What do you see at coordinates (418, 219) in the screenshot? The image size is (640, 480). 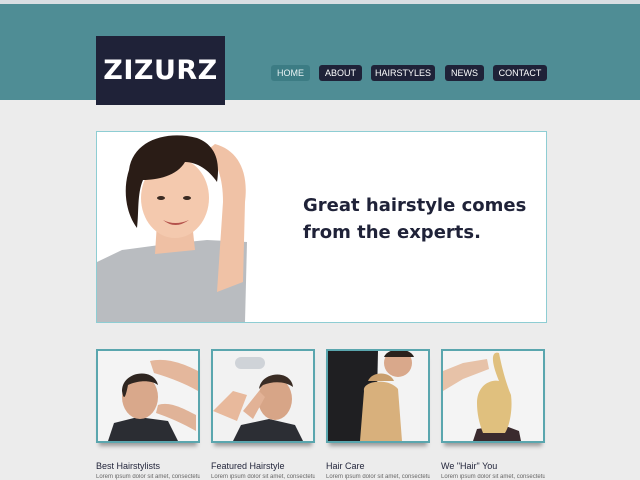 I see `hero-headline: Great hairstyle comes from the experts.` at bounding box center [418, 219].